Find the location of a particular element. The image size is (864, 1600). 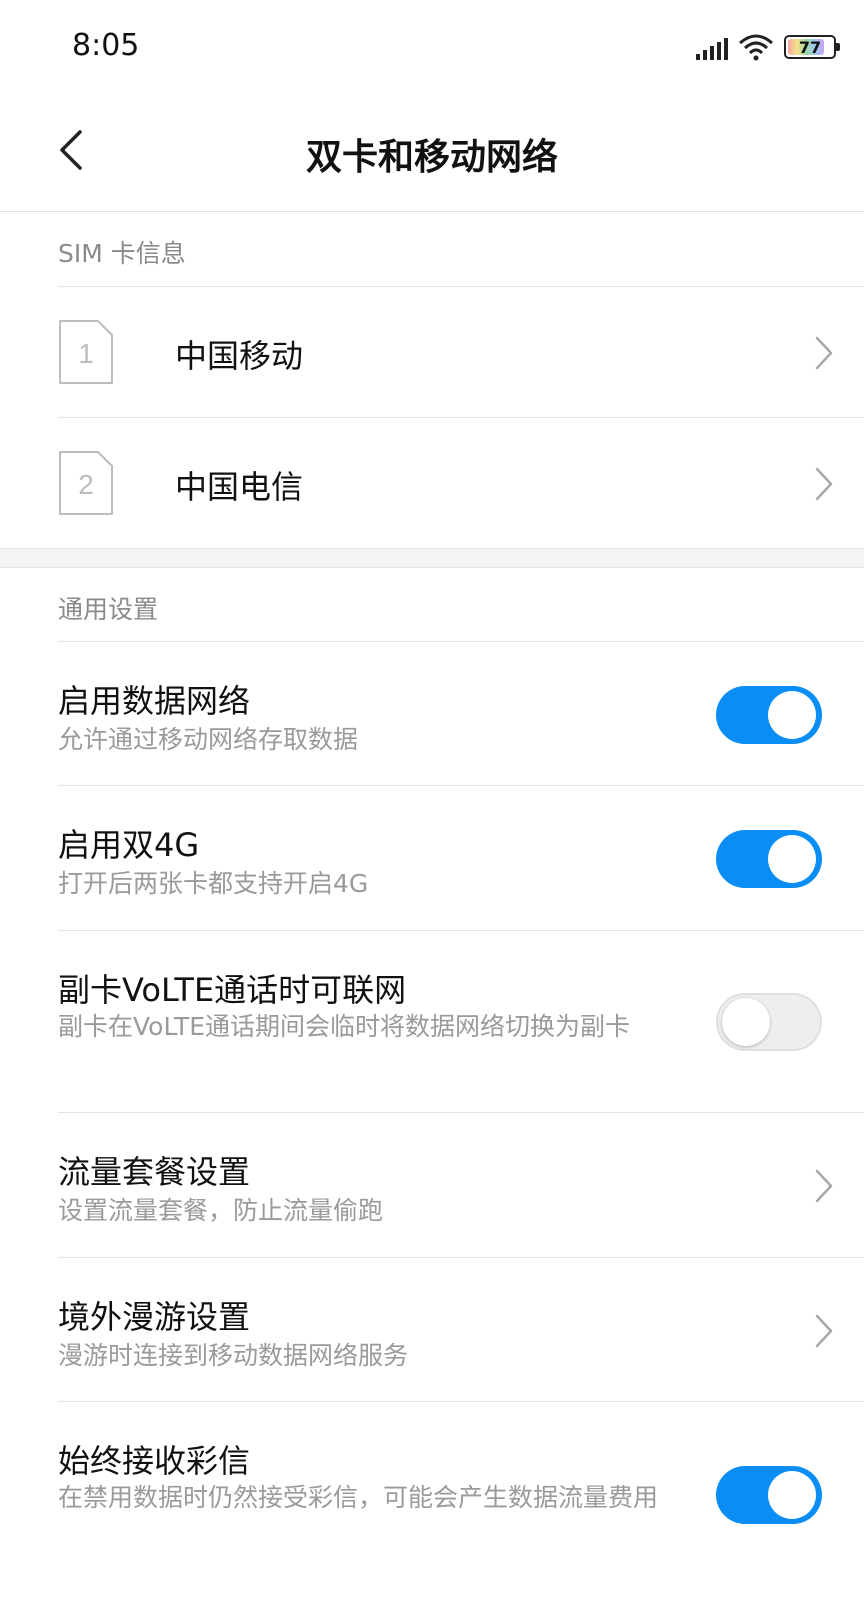

setting-description: 设置流量套餐，防止流量偷跑 is located at coordinates (221, 1210).